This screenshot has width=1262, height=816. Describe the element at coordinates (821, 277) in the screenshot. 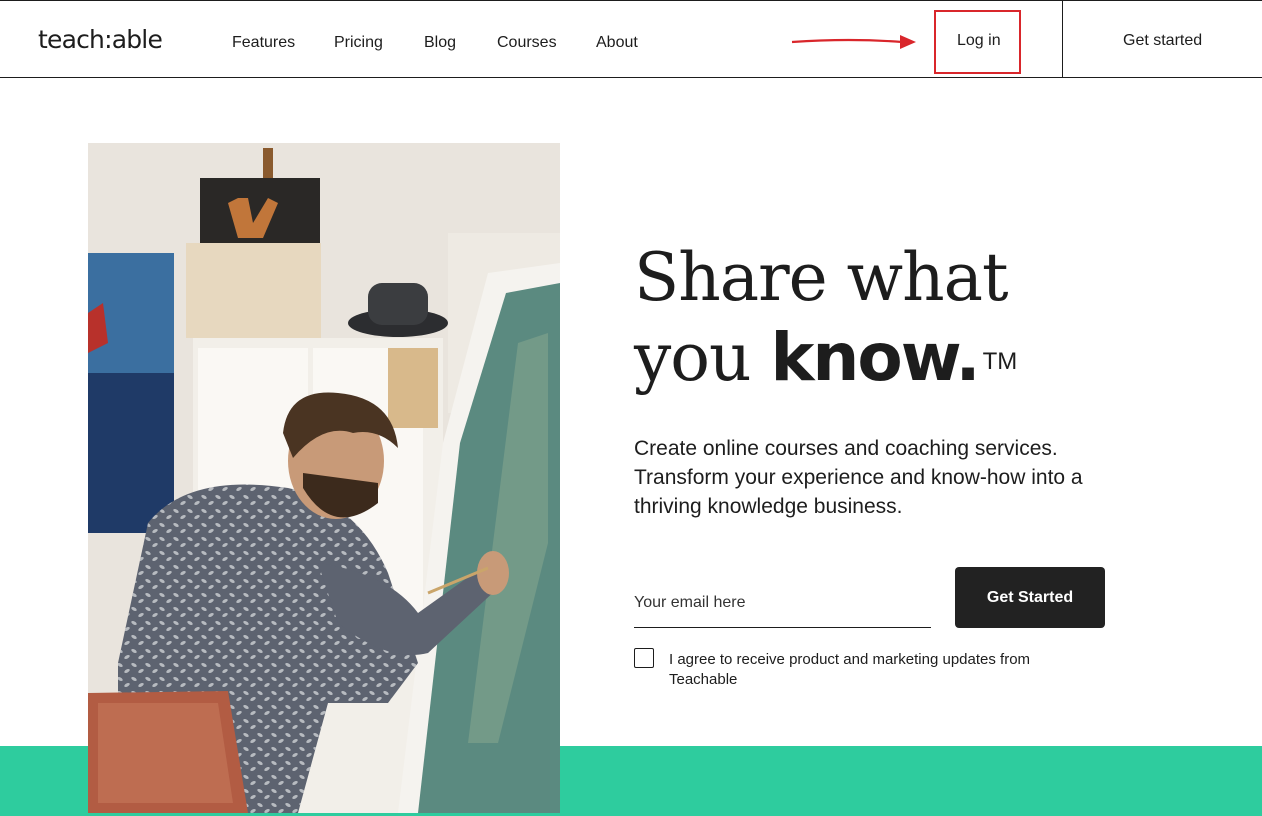

I see `headline-line-1: Share what` at that location.